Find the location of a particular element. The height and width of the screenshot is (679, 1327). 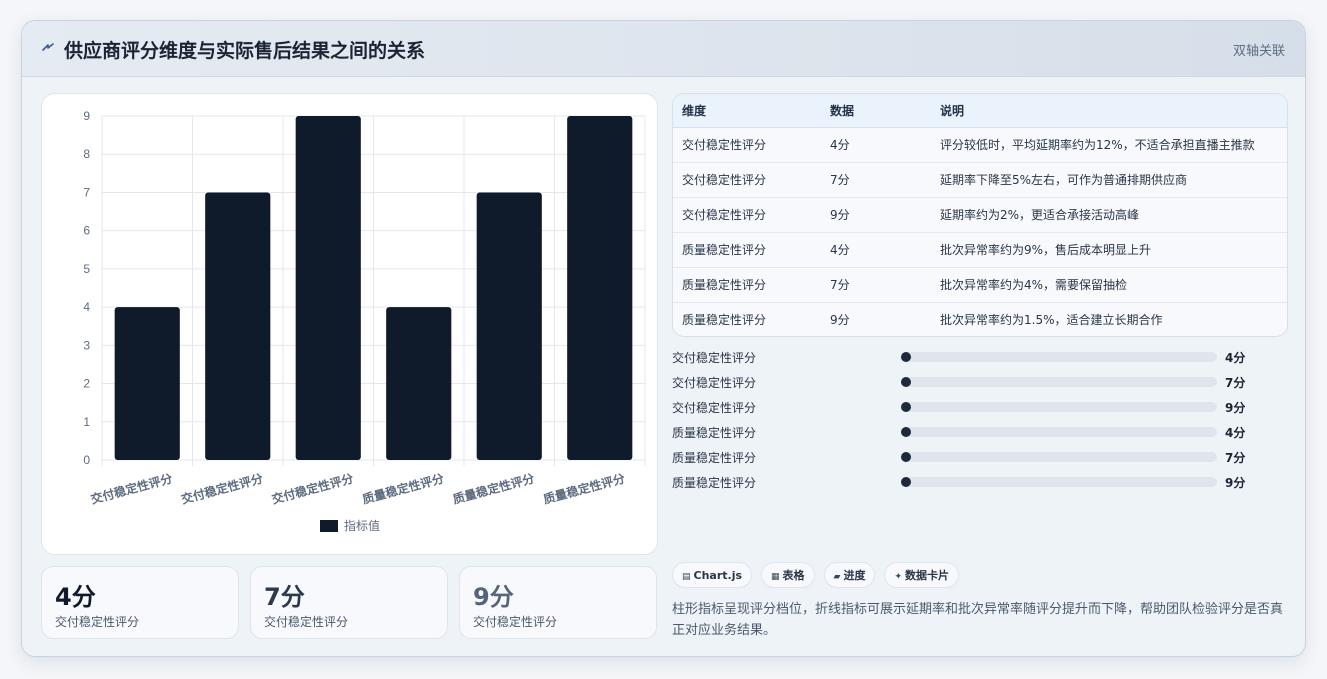

table-row: 质量稳定性评分 4分 批次异常率约为9%，售后成本明显上升 is located at coordinates (980, 250).